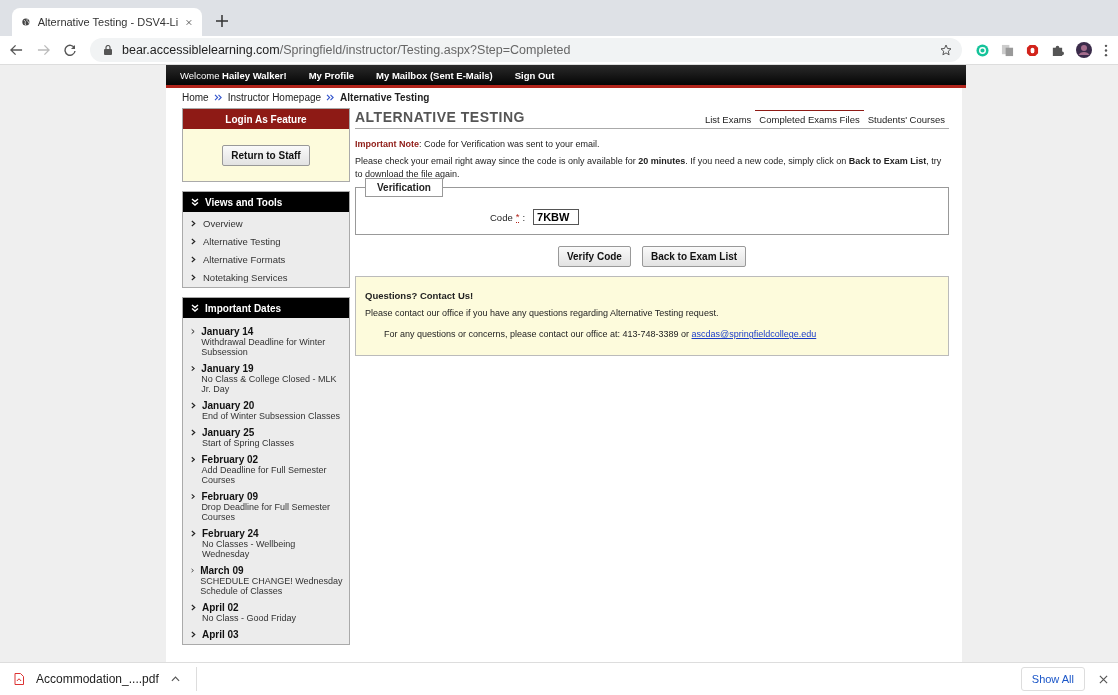 The image size is (1118, 695). What do you see at coordinates (233, 75) in the screenshot?
I see `welcome-text: Welcome Hailey Walker!` at bounding box center [233, 75].